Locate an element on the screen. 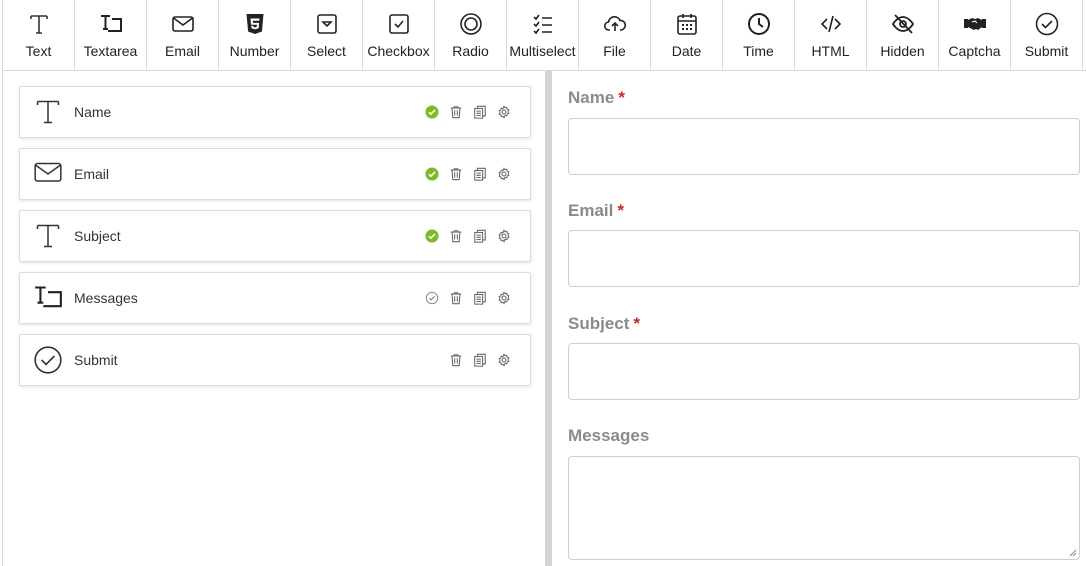 This screenshot has height=566, width=1086. tool-label: Text is located at coordinates (38, 51).